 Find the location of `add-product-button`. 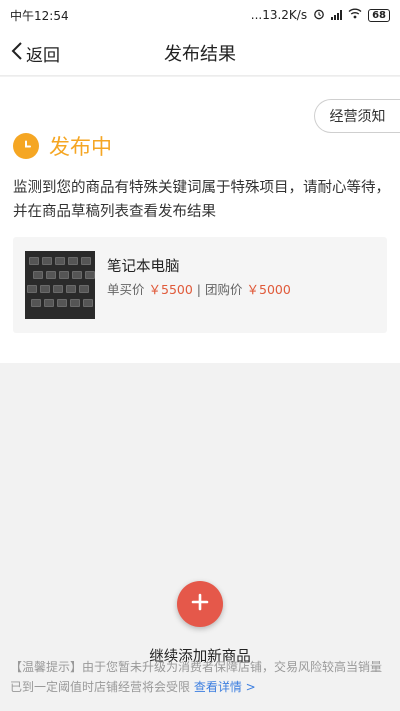

add-product-button is located at coordinates (200, 604).